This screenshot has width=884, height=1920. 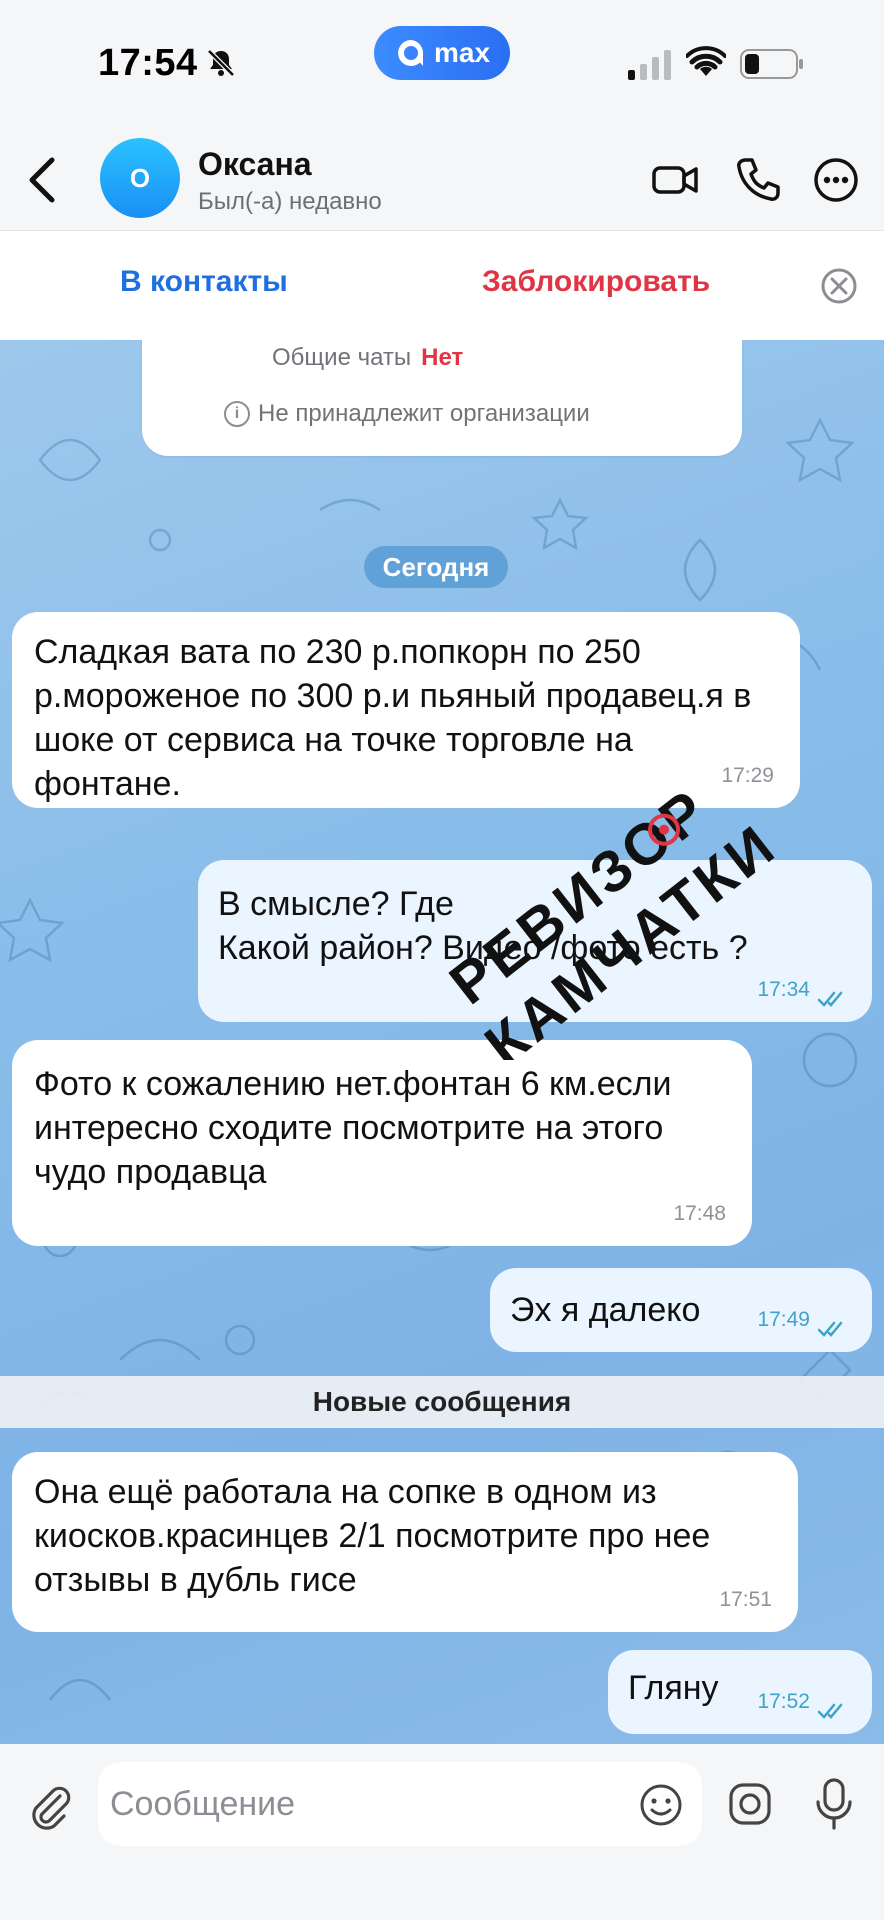 I want to click on organization-row: i Не принадлежит организации, so click(x=407, y=414).